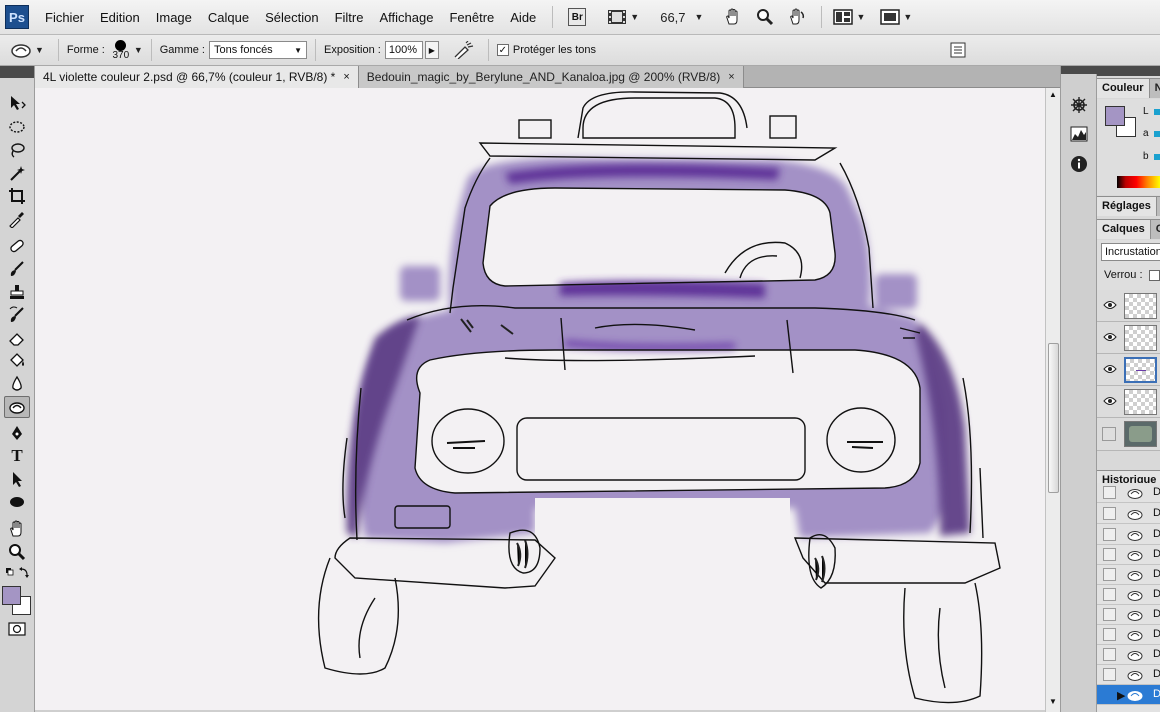  What do you see at coordinates (17, 292) in the screenshot?
I see `clone-stamp-tool` at bounding box center [17, 292].